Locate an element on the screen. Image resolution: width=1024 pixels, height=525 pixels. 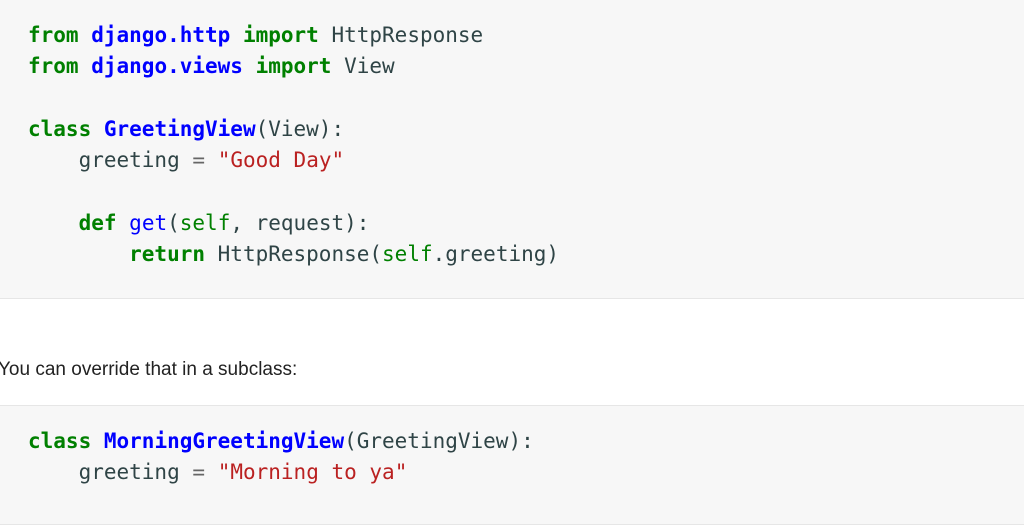
code-token-text: HttpResponse is located at coordinates (401, 35).